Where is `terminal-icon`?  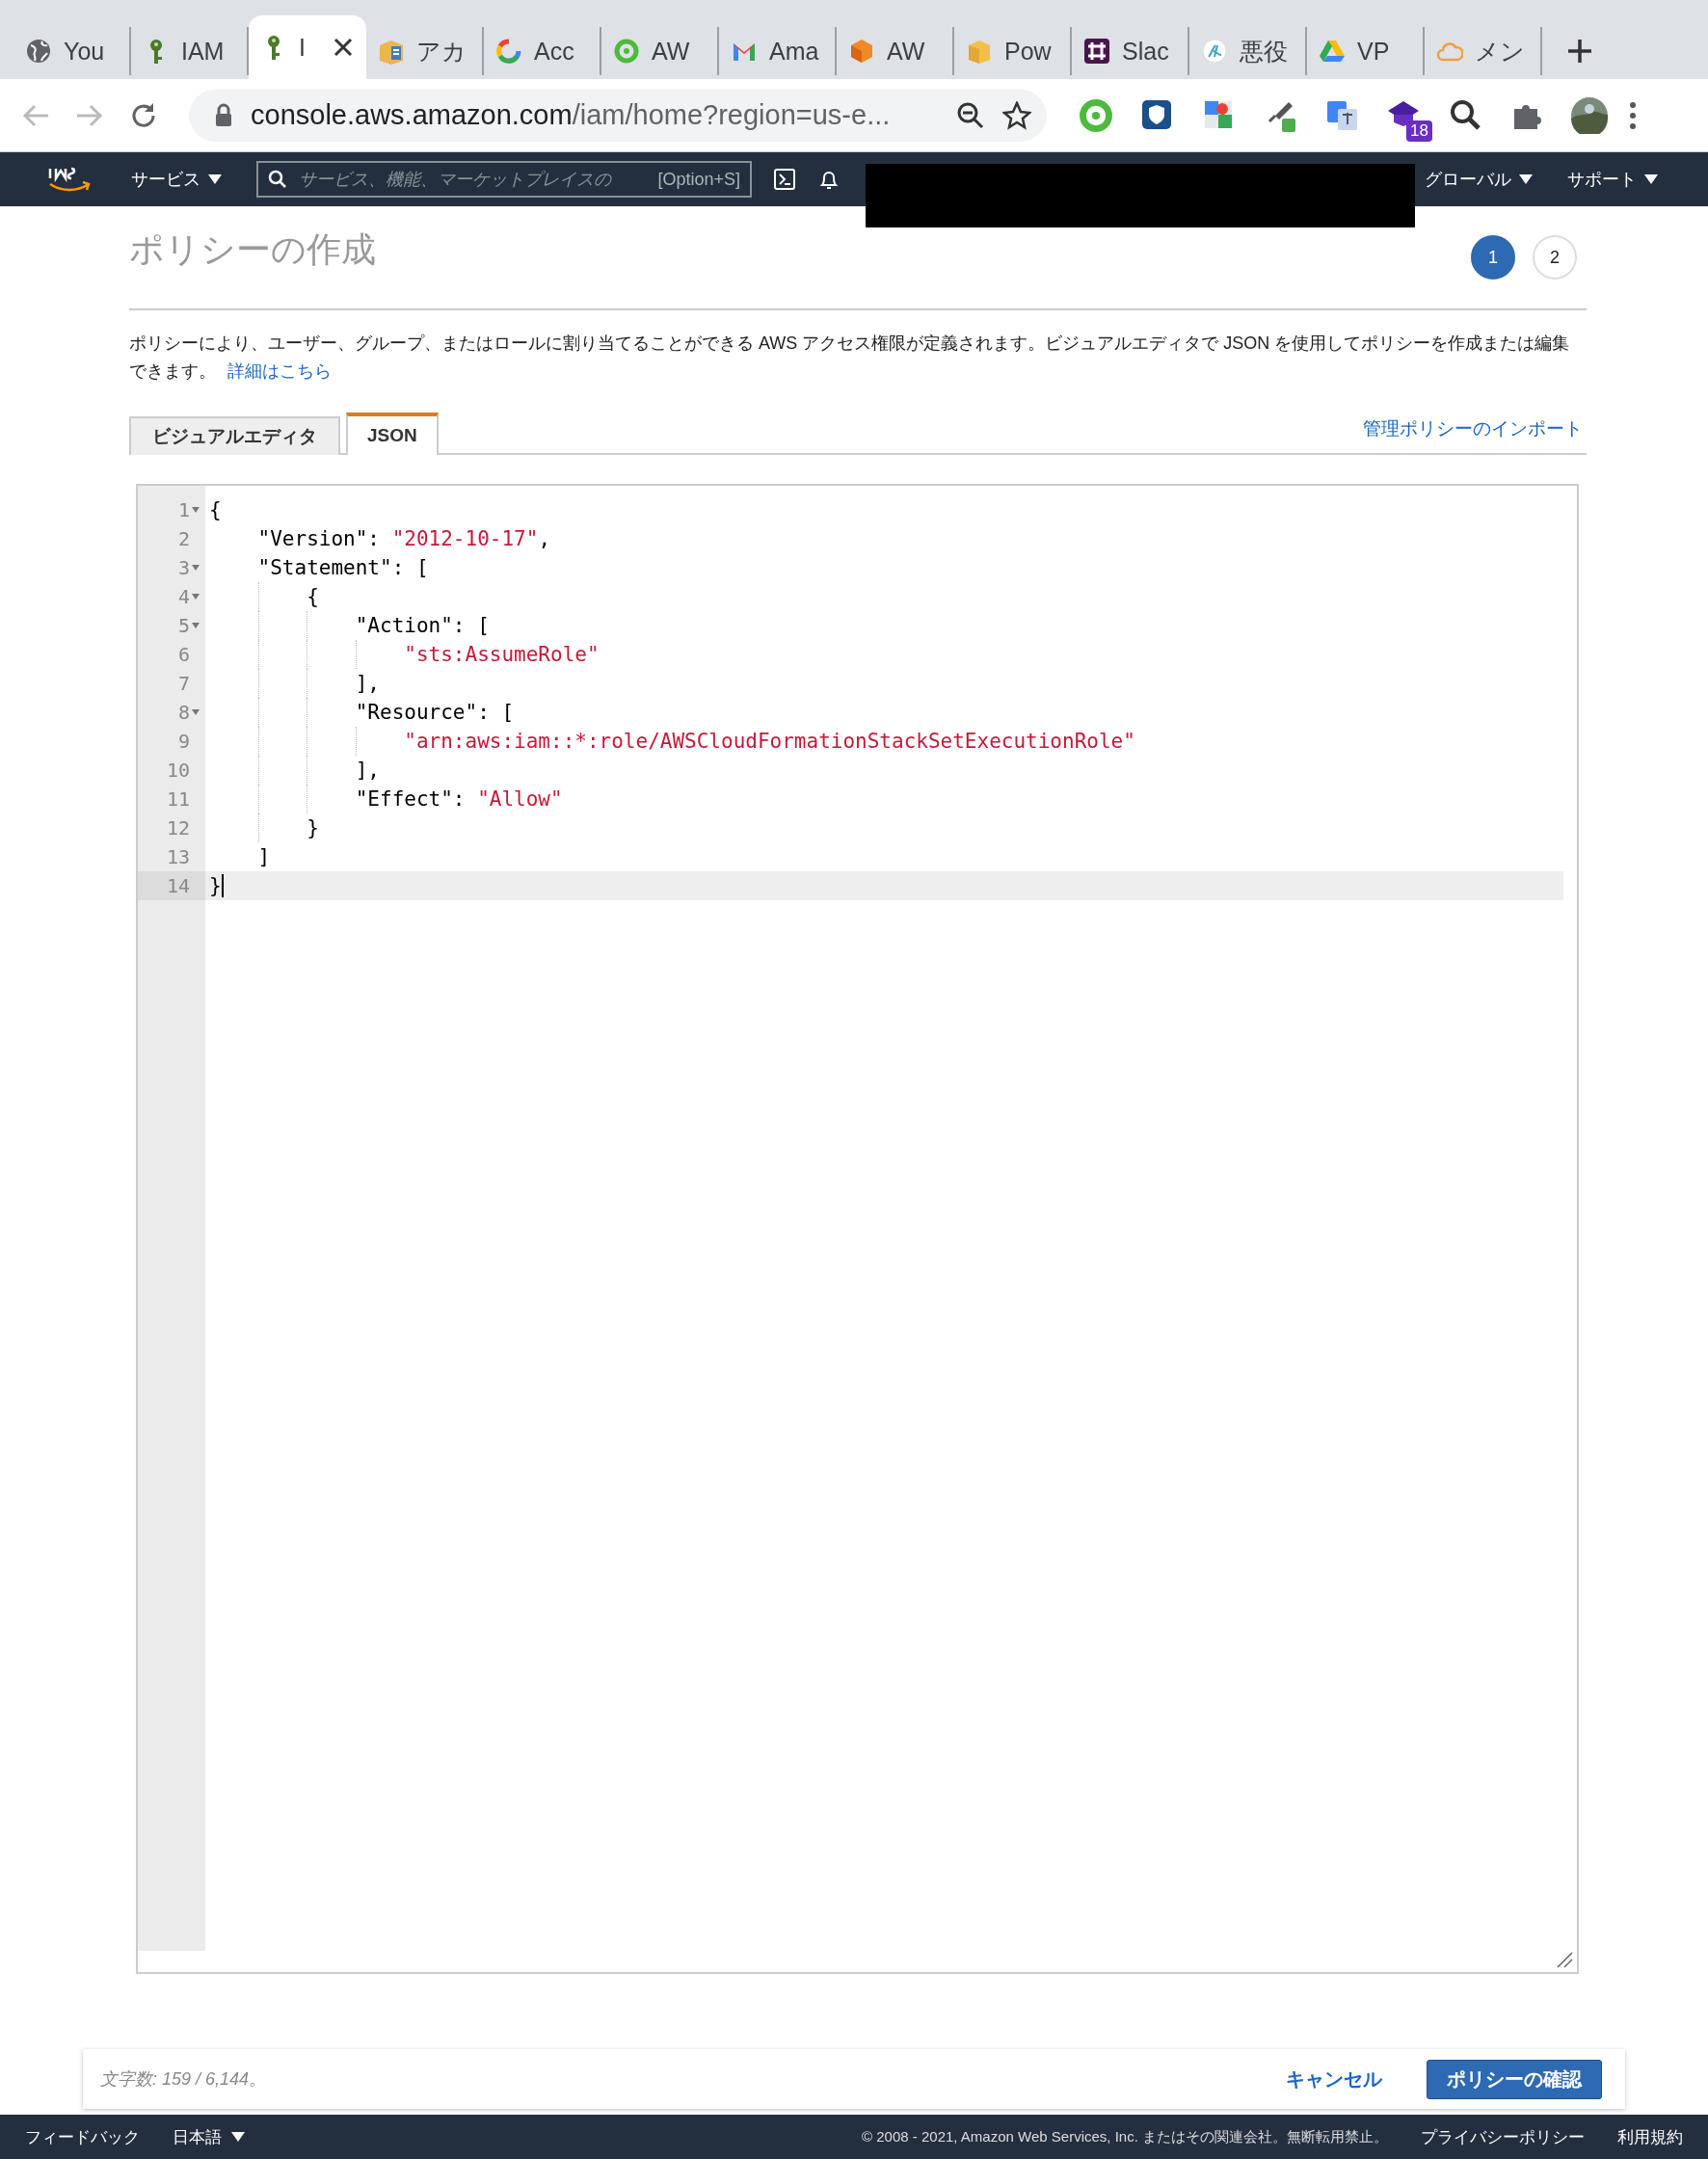
terminal-icon is located at coordinates (784, 179).